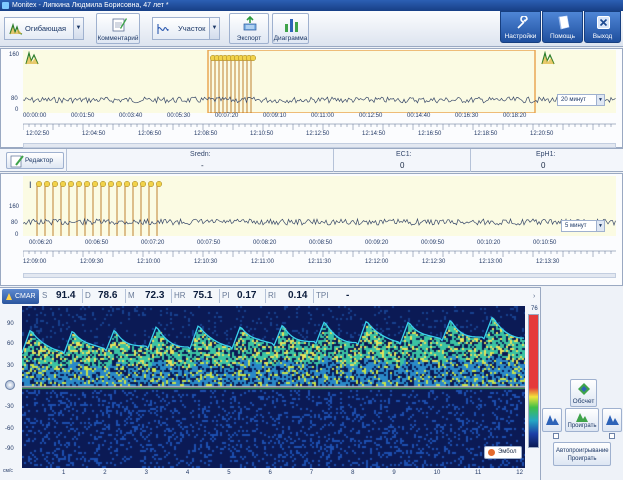 Image resolution: width=623 pixels, height=480 pixels. I want to click on d-value: 78.6, so click(108, 295).